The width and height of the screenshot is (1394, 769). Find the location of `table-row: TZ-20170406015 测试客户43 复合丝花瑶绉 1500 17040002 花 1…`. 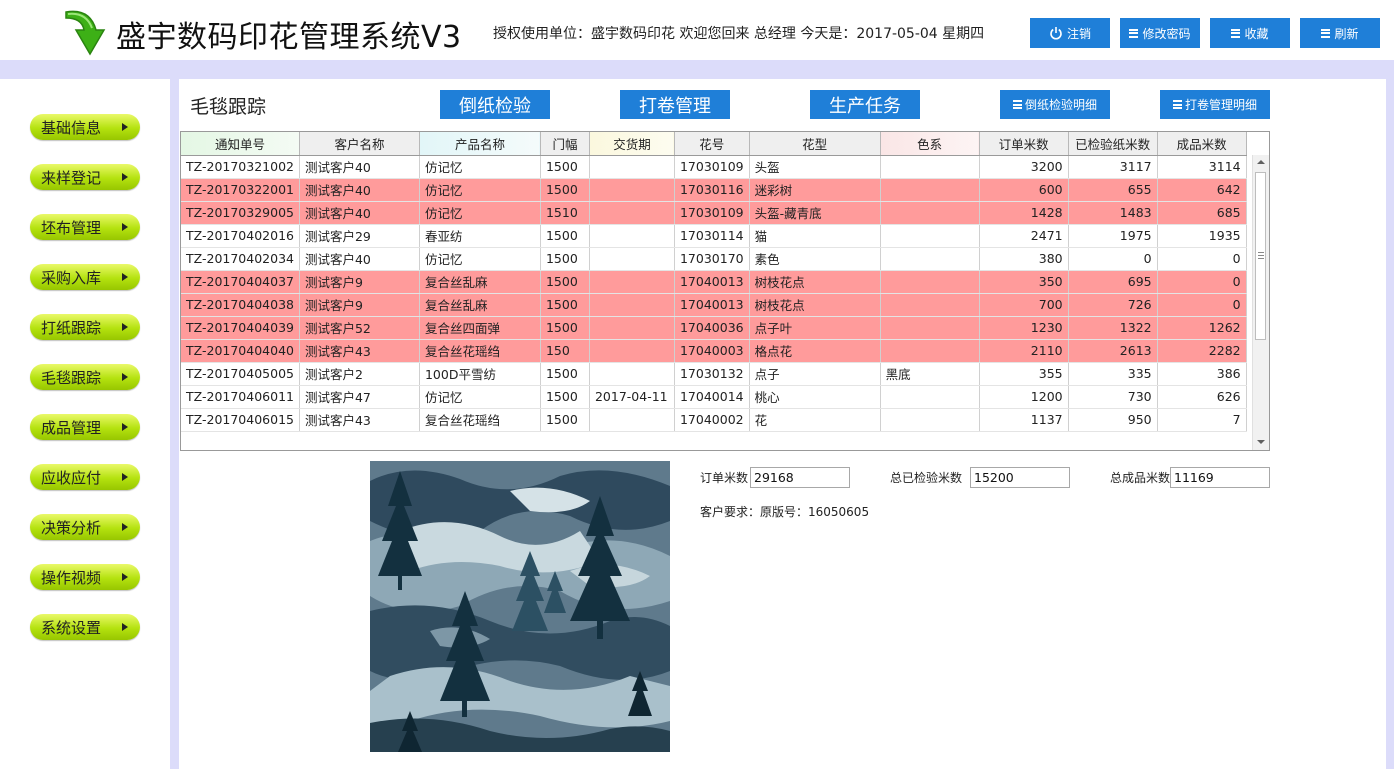

table-row: TZ-20170406015 测试客户43 复合丝花瑶绉 1500 17040002 花 1… is located at coordinates (714, 420).